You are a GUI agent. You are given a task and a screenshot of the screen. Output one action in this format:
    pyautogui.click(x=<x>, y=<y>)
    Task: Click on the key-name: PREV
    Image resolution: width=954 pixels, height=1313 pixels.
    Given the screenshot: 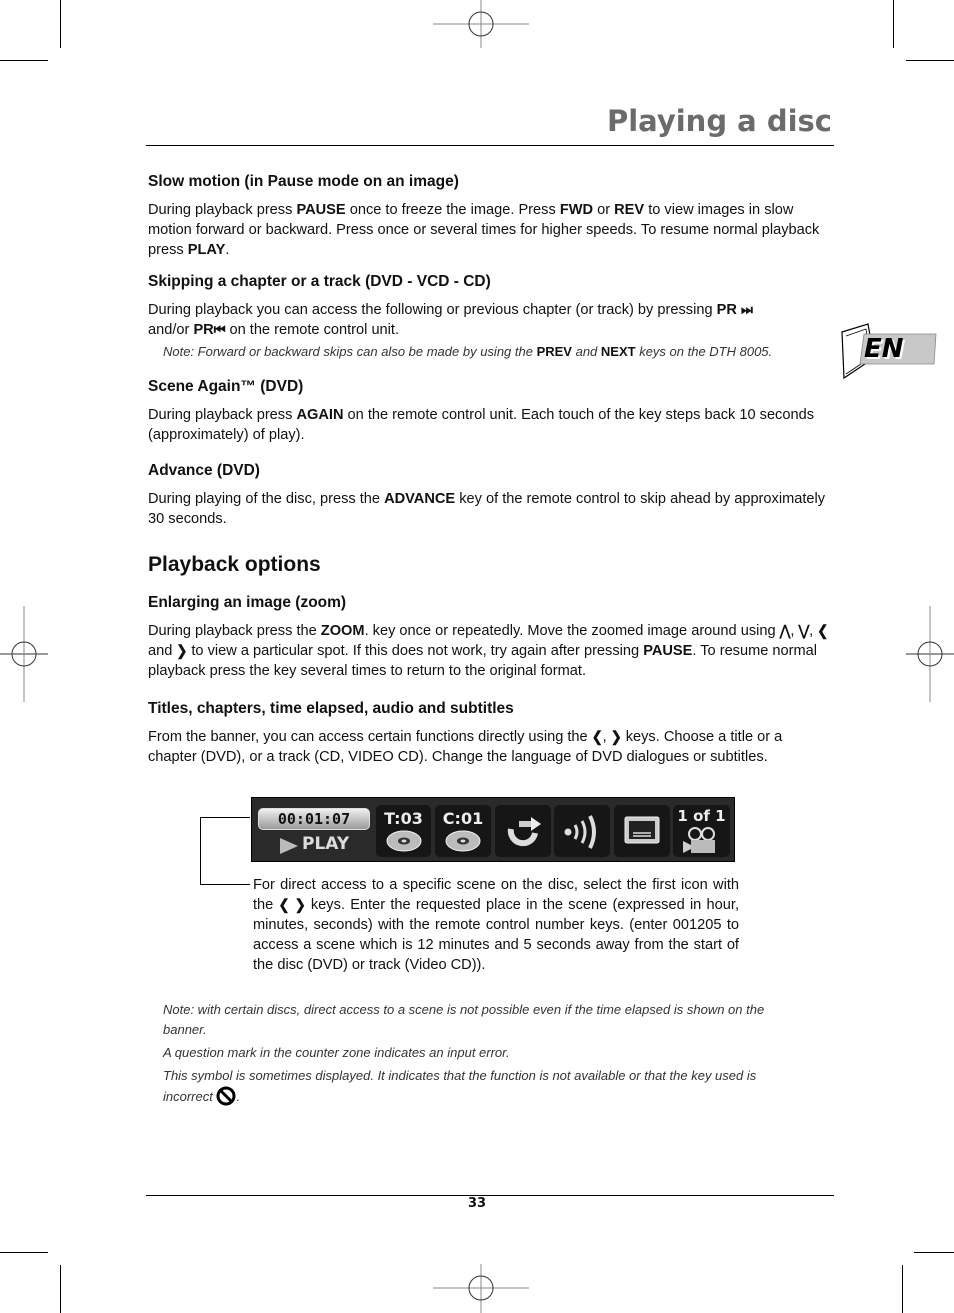 What is the action you would take?
    pyautogui.click(x=554, y=351)
    